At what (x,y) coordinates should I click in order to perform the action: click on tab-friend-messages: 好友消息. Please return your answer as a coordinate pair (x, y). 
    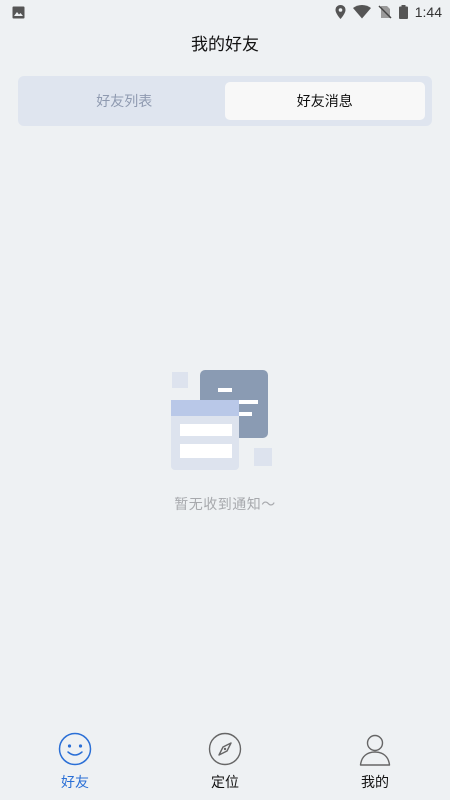
    Looking at the image, I should click on (324, 101).